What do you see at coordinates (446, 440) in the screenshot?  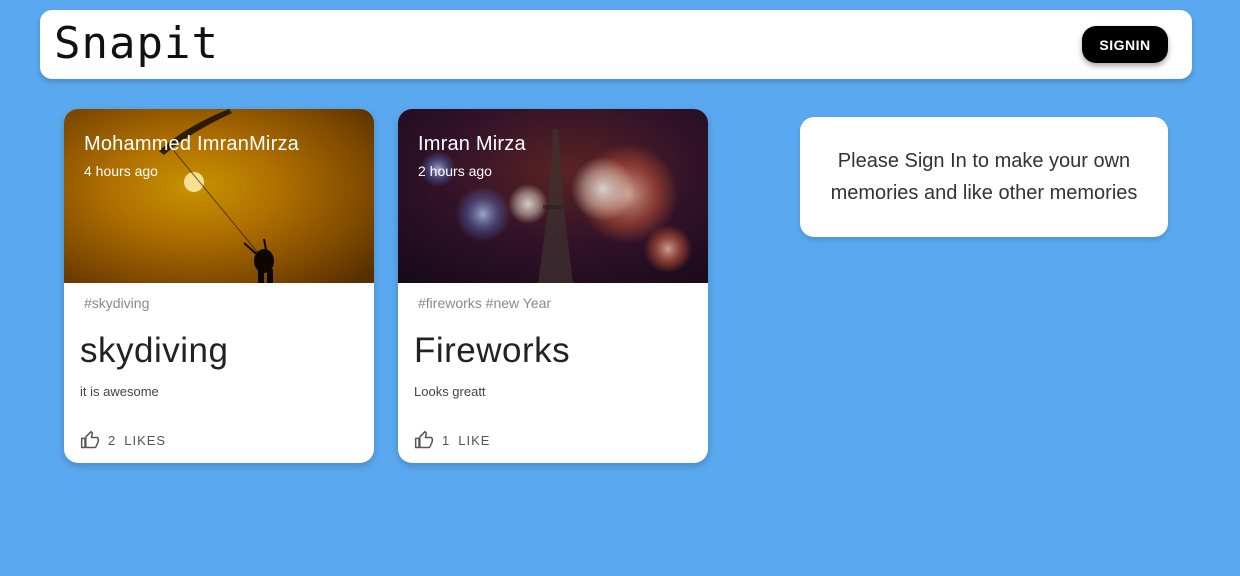 I see `like-count: 1` at bounding box center [446, 440].